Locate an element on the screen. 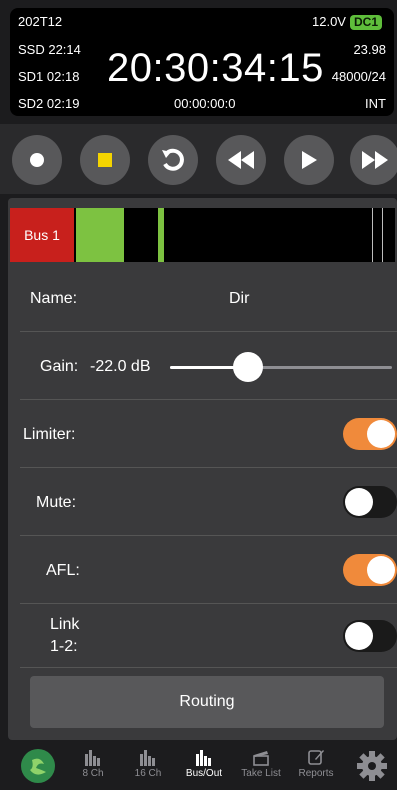 The height and width of the screenshot is (790, 397). bus-name-tag: Bus 1 is located at coordinates (42, 235).